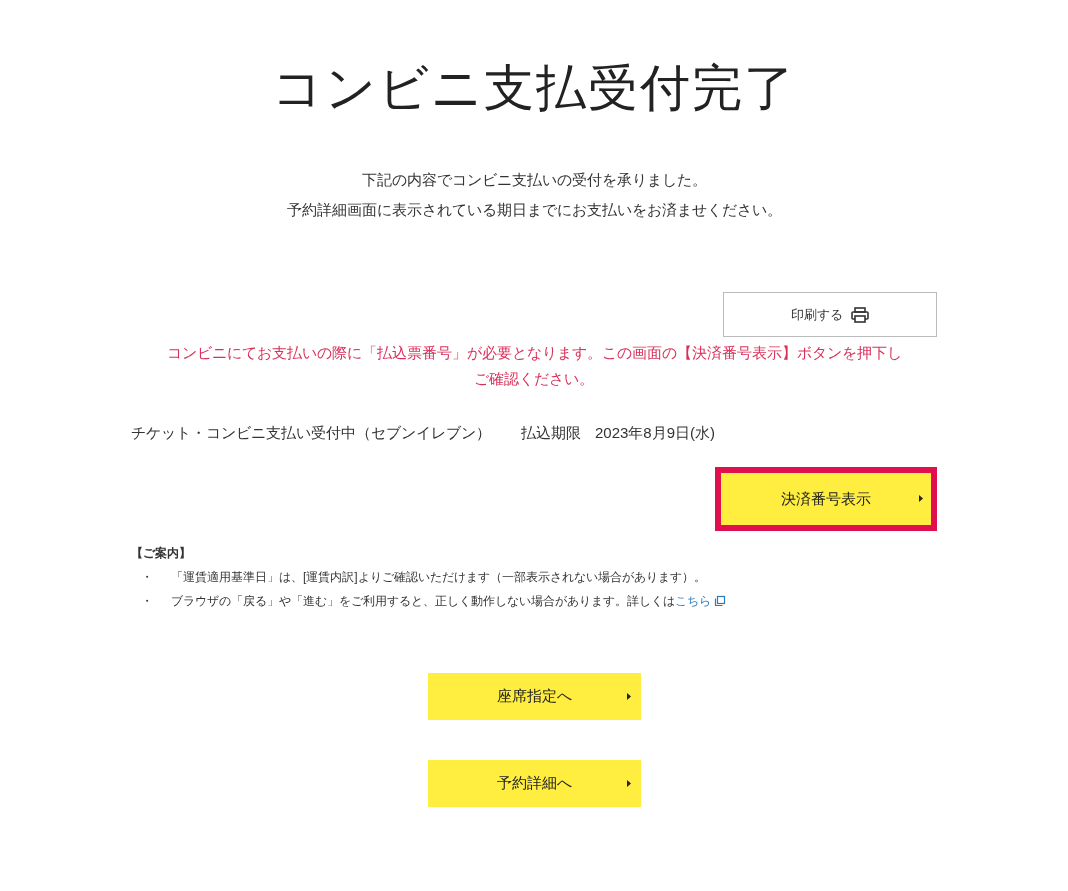  What do you see at coordinates (551, 433) in the screenshot?
I see `deadline-label: 払込期限` at bounding box center [551, 433].